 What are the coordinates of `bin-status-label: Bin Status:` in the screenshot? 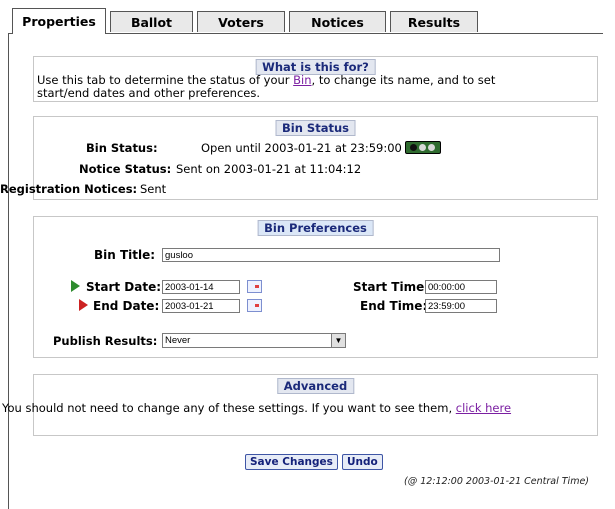 It's located at (122, 148).